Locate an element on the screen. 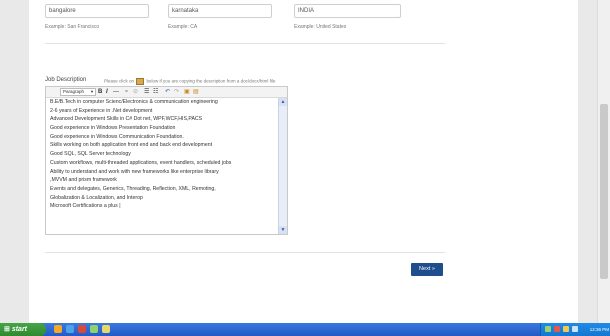 The width and height of the screenshot is (610, 336). job-description-label: Job Description is located at coordinates (66, 80).